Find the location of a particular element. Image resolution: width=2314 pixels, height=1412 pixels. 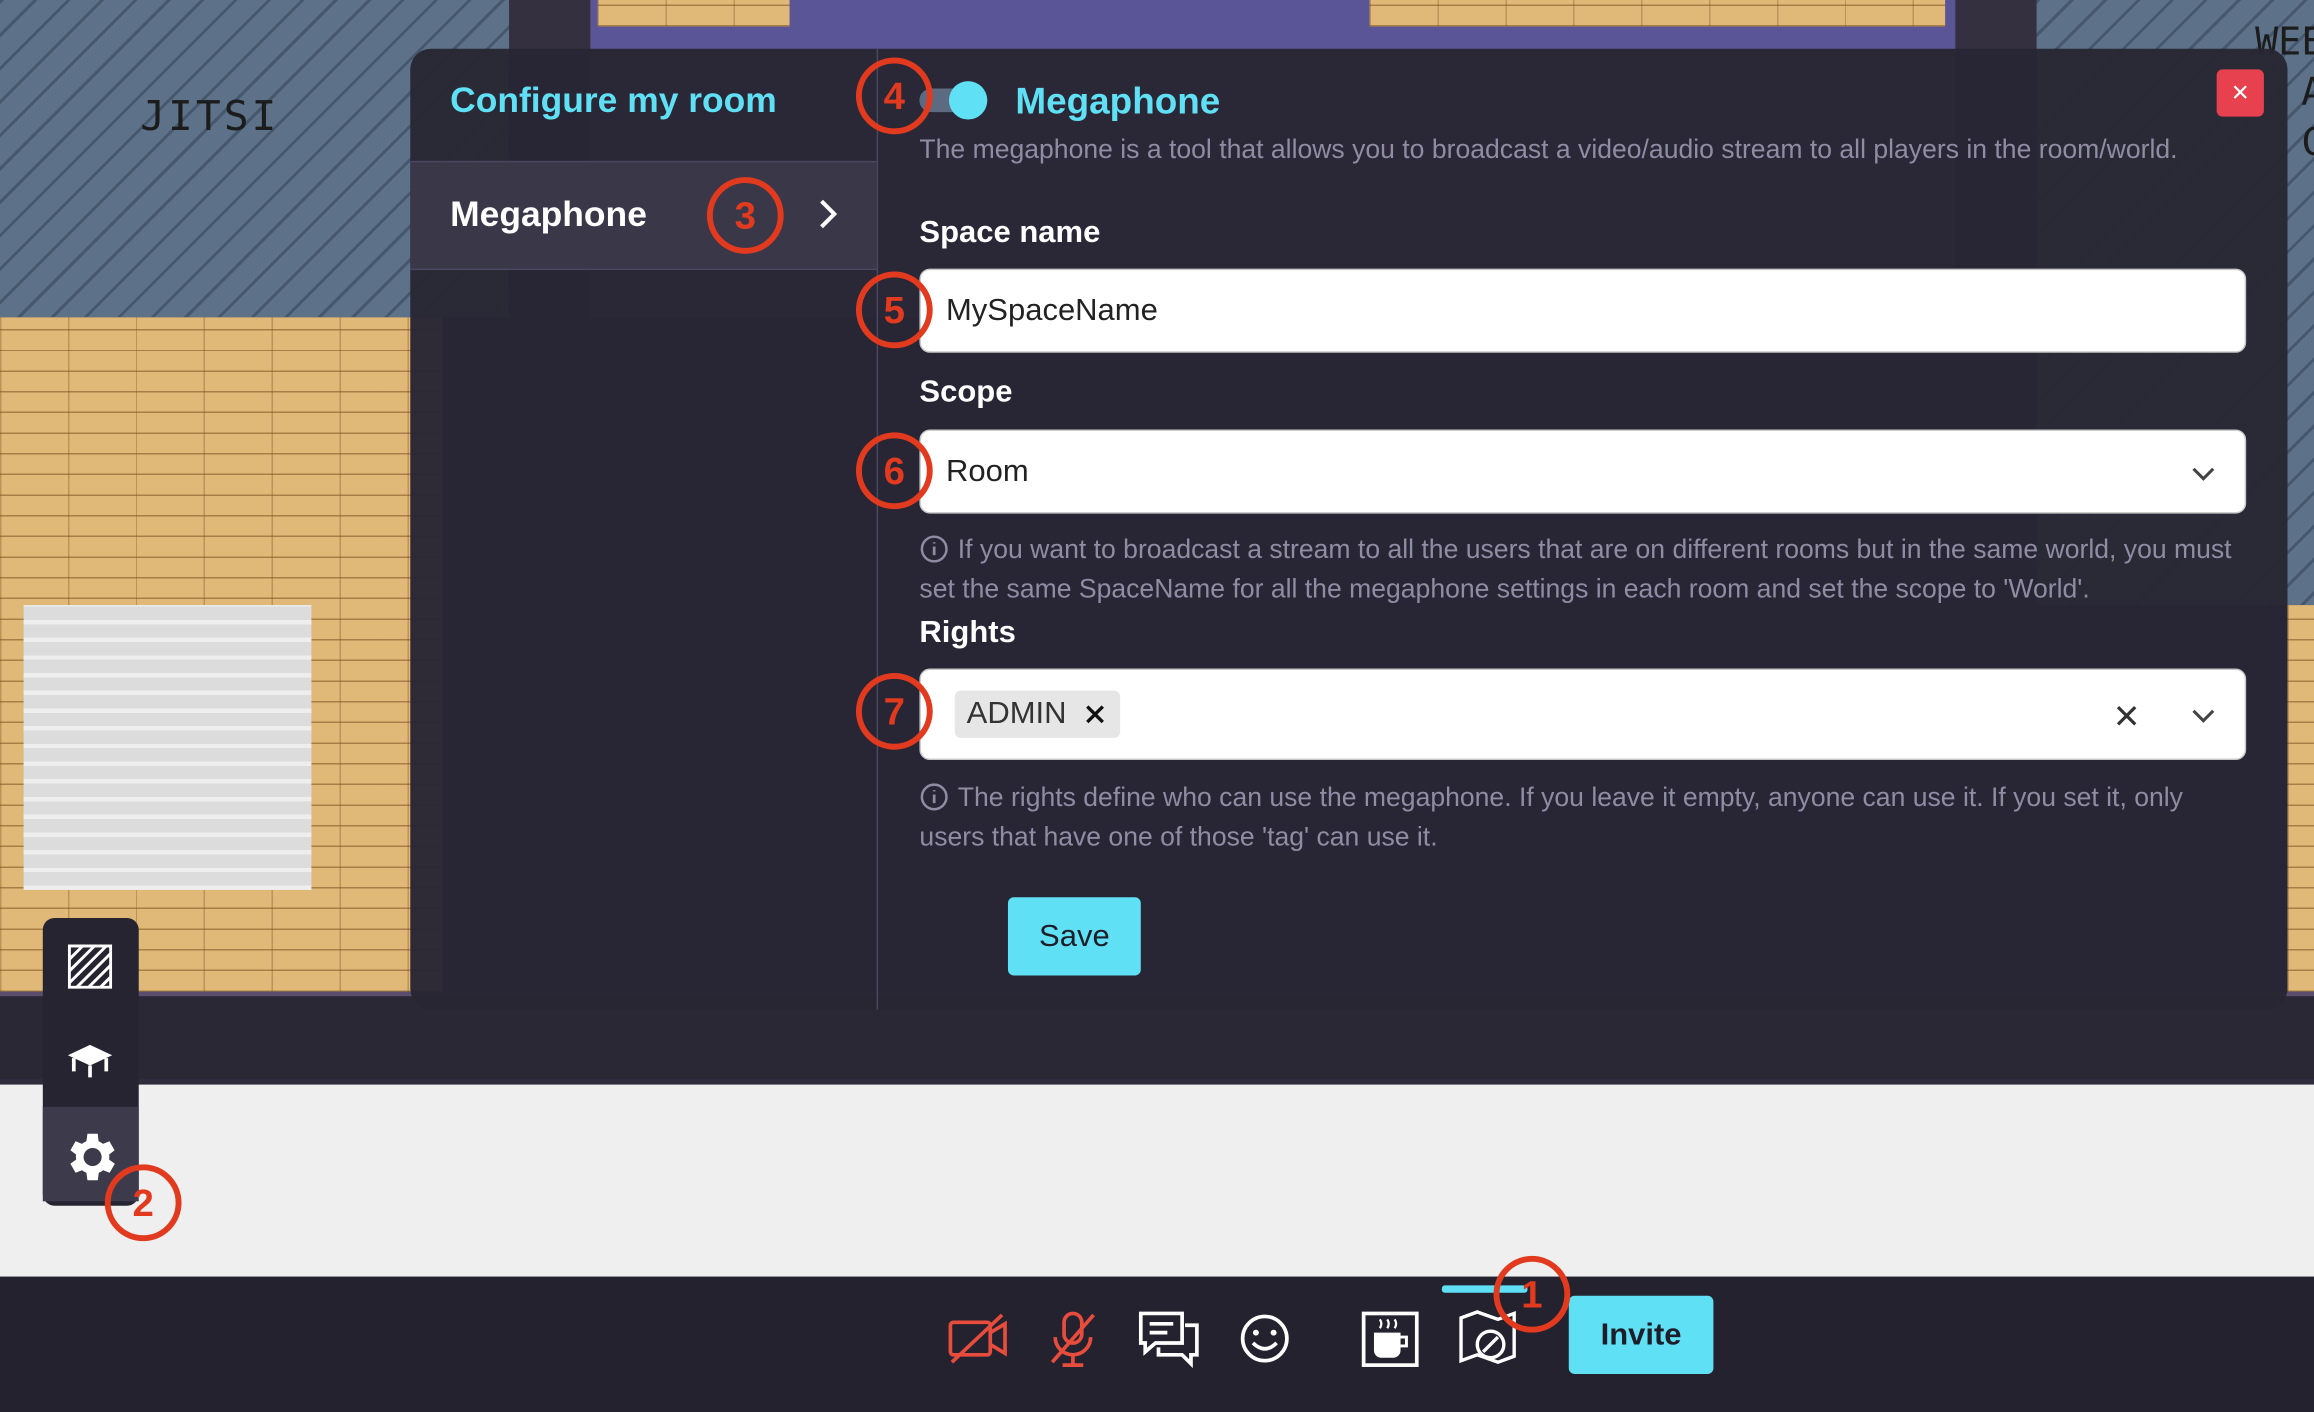

annotation-marker: 4 is located at coordinates (894, 96).